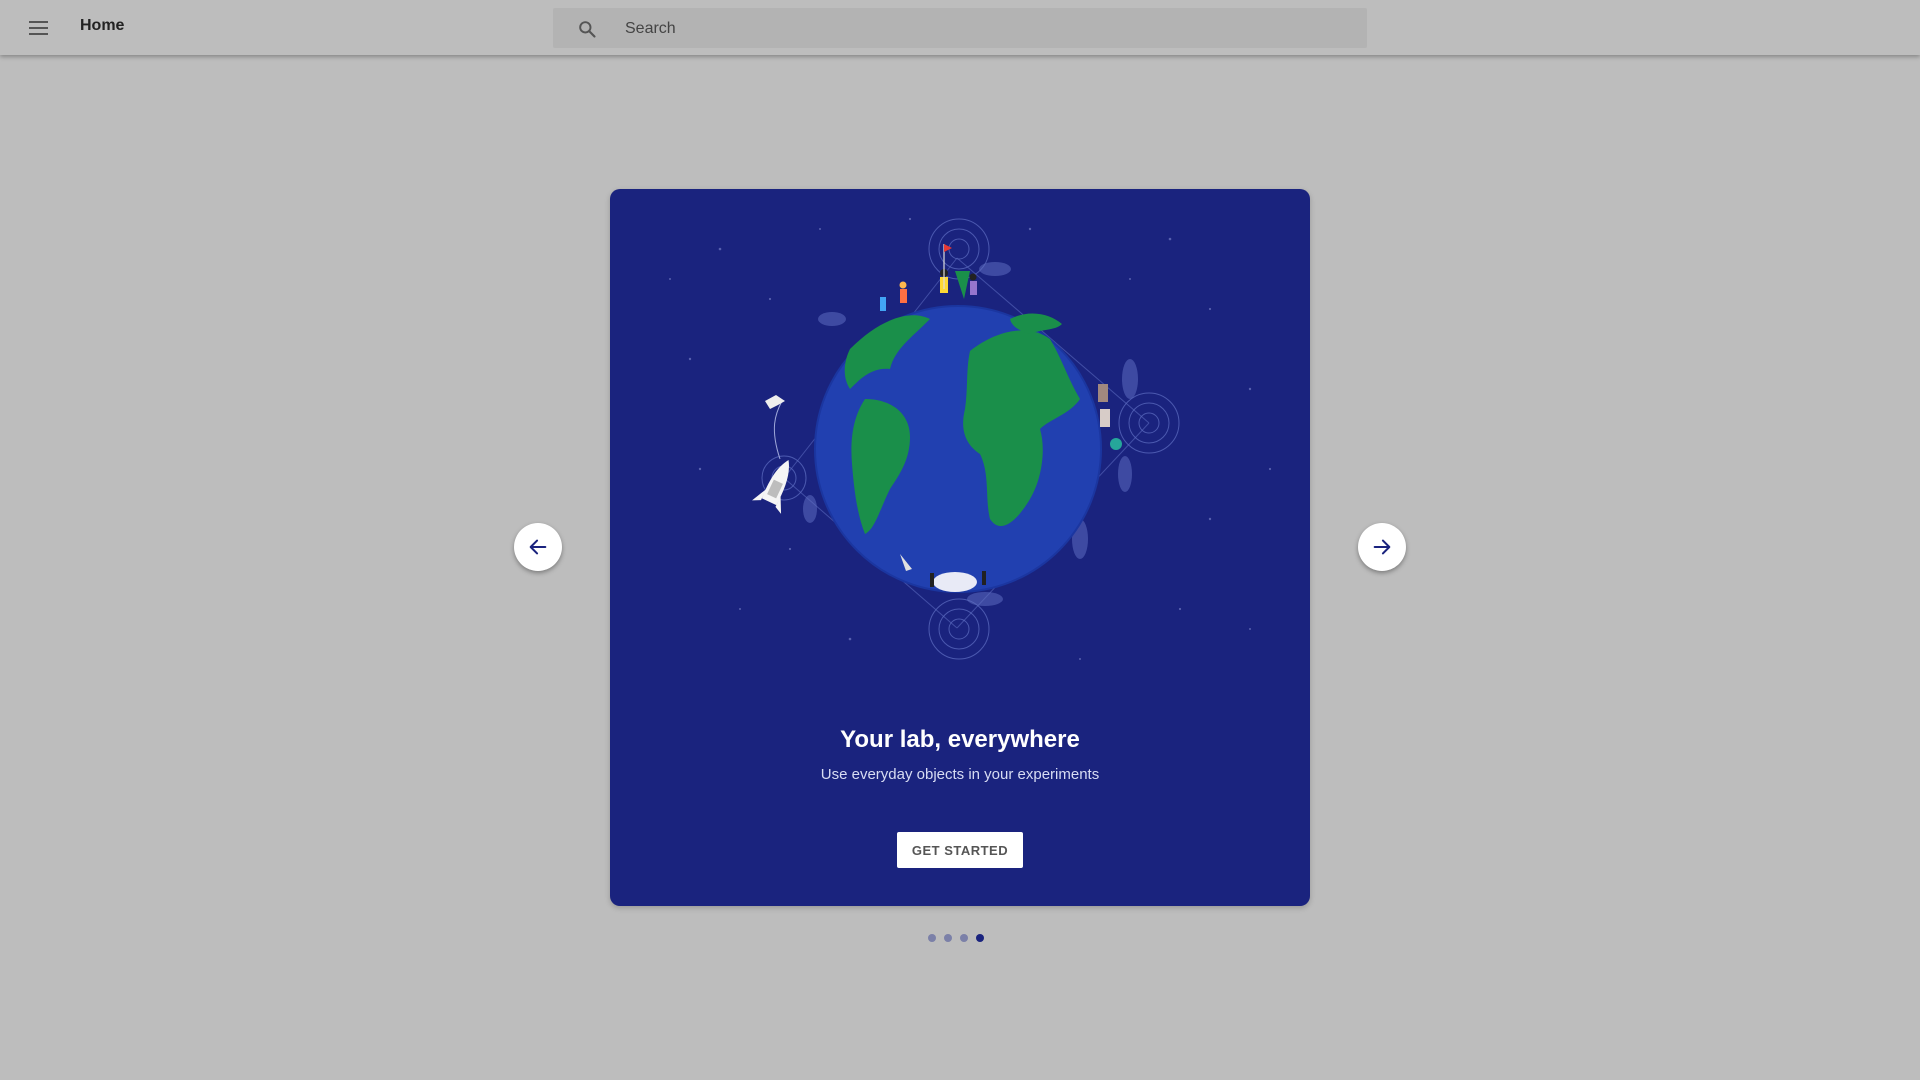 Image resolution: width=1920 pixels, height=1080 pixels. What do you see at coordinates (960, 774) in the screenshot?
I see `slide-subtitle: Use everyday objects in your experiments` at bounding box center [960, 774].